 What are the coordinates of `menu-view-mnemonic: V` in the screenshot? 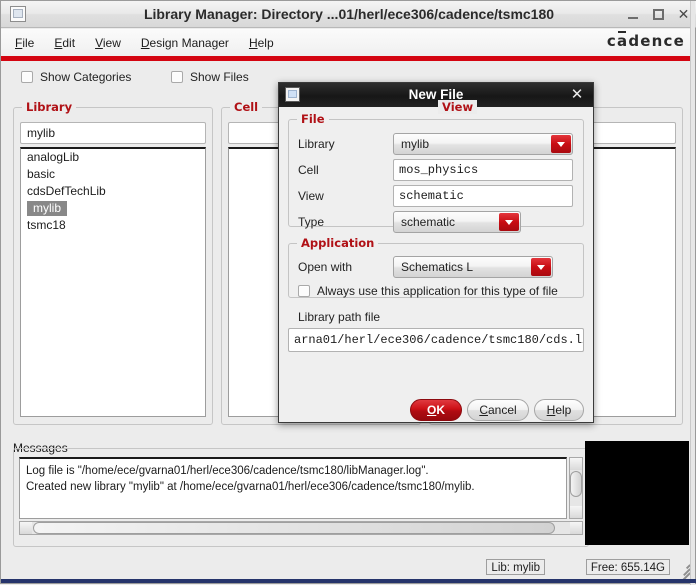 It's located at (99, 42).